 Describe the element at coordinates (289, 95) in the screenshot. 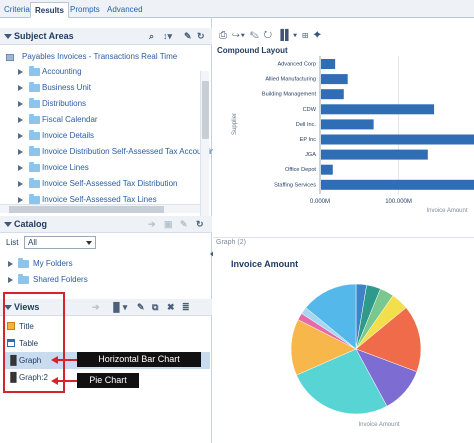

I see `category-tick-label: Building Management` at that location.